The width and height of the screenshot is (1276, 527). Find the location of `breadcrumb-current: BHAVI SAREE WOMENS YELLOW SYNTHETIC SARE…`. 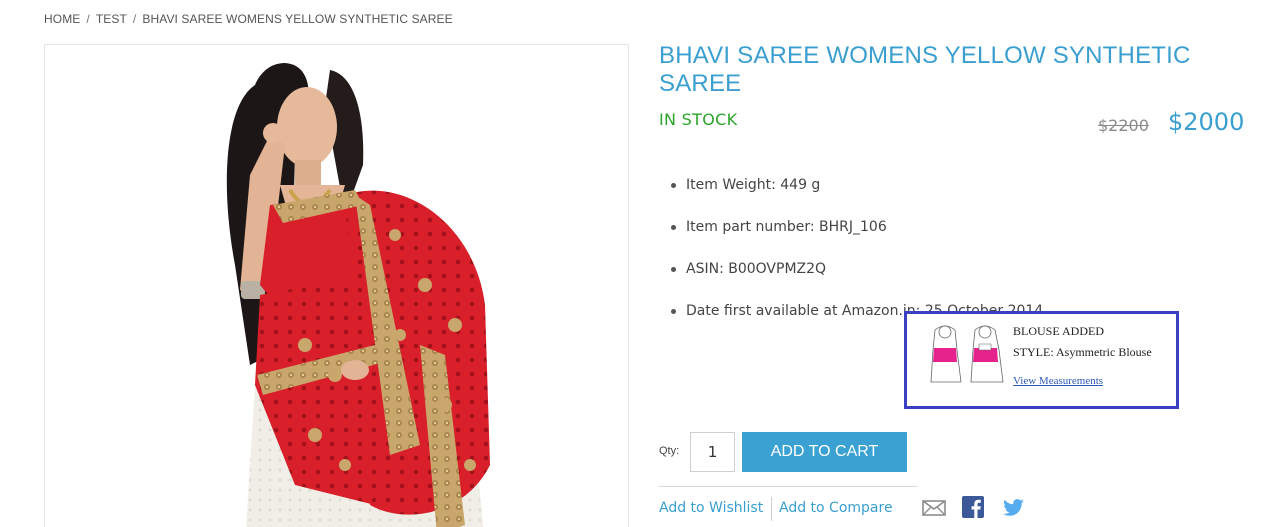

breadcrumb-current: BHAVI SAREE WOMENS YELLOW SYNTHETIC SARE… is located at coordinates (297, 19).